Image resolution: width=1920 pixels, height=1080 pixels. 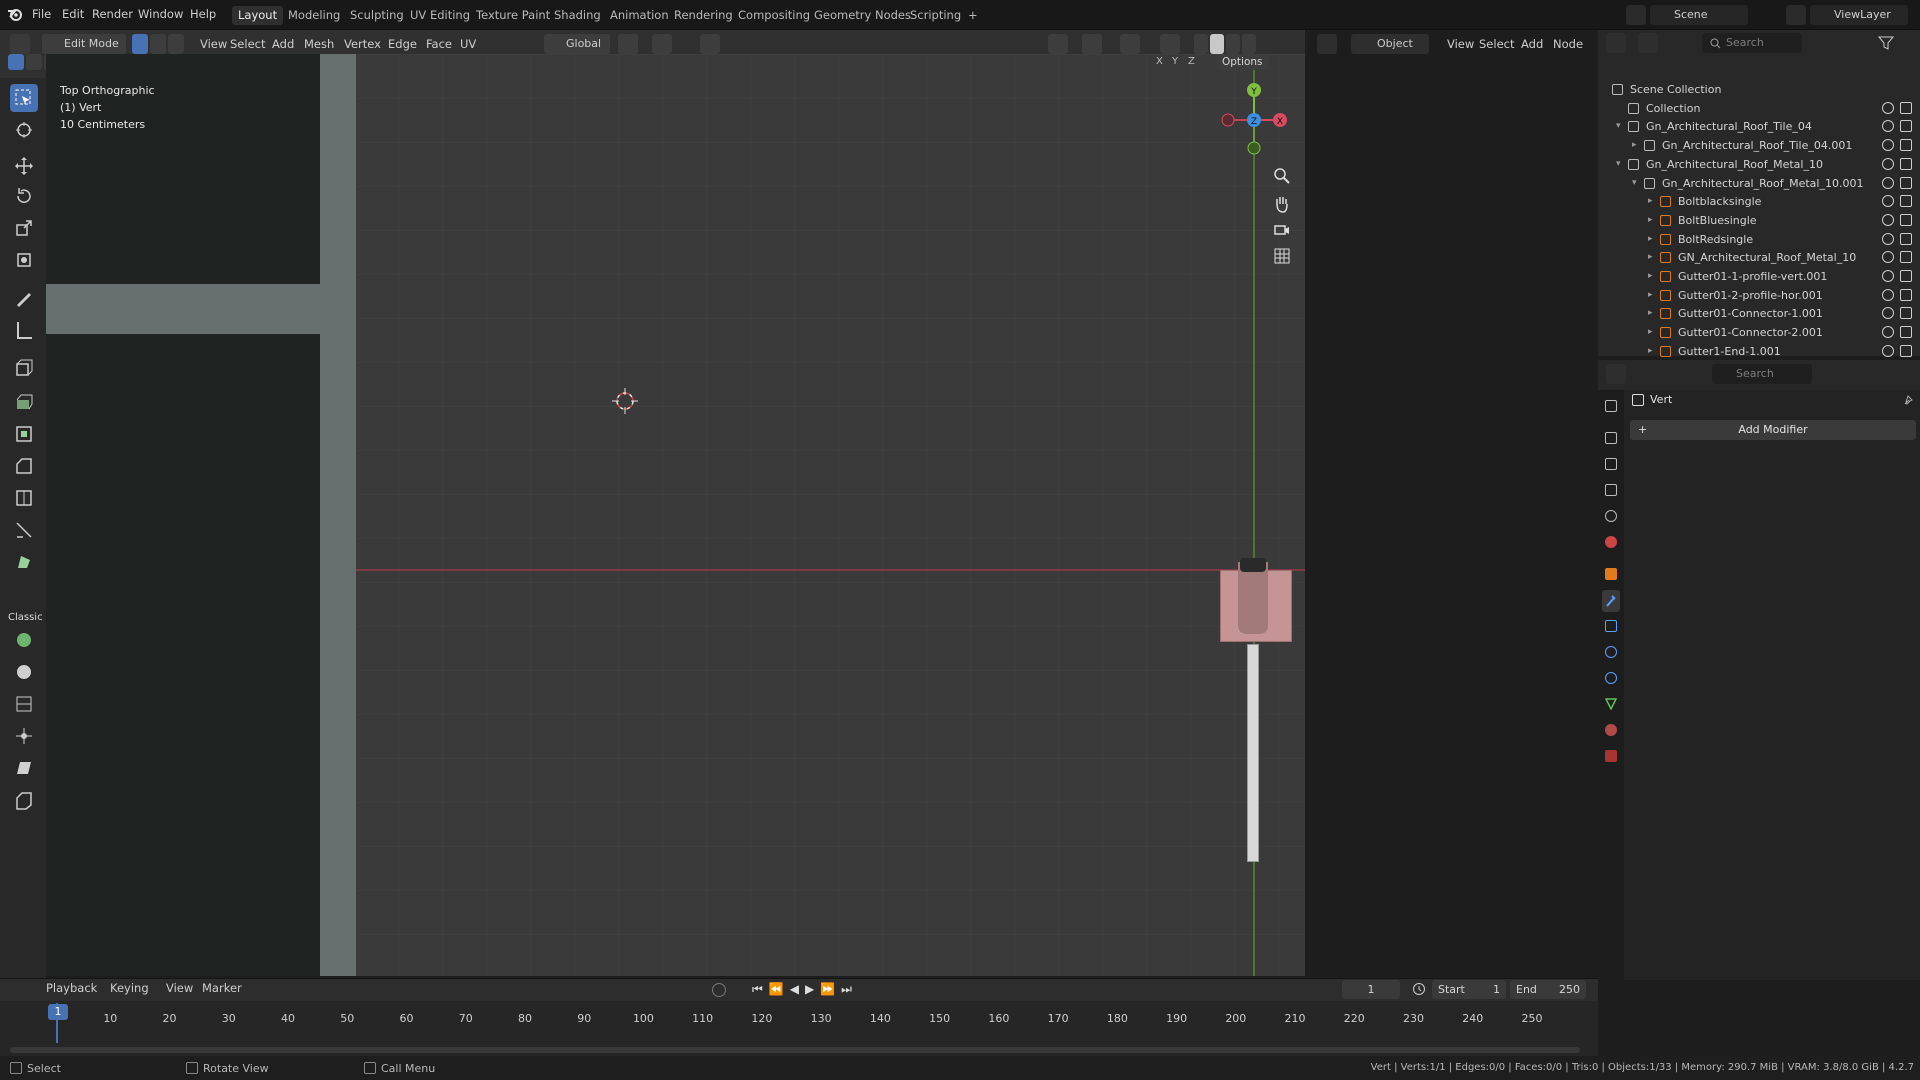 What do you see at coordinates (18, 990) in the screenshot?
I see `timeline-type-icon` at bounding box center [18, 990].